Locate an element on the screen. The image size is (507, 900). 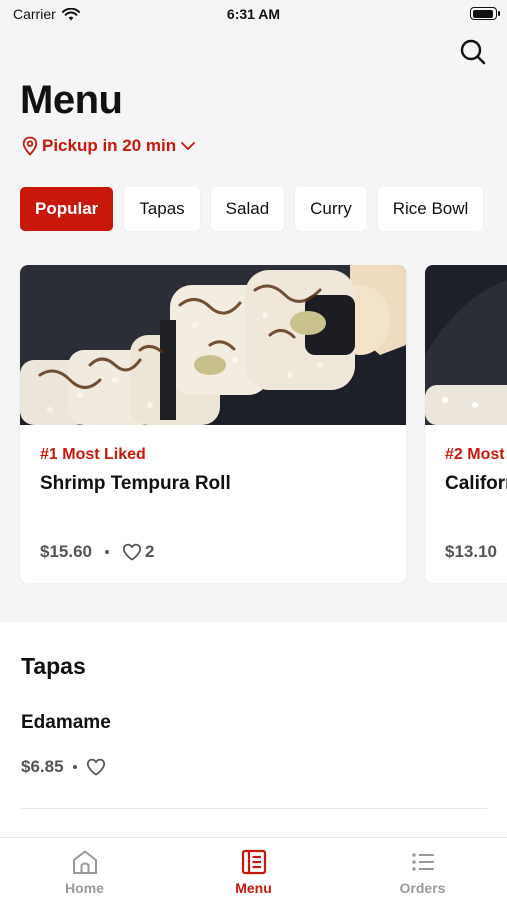
location-pin-icon is located at coordinates (30, 146).